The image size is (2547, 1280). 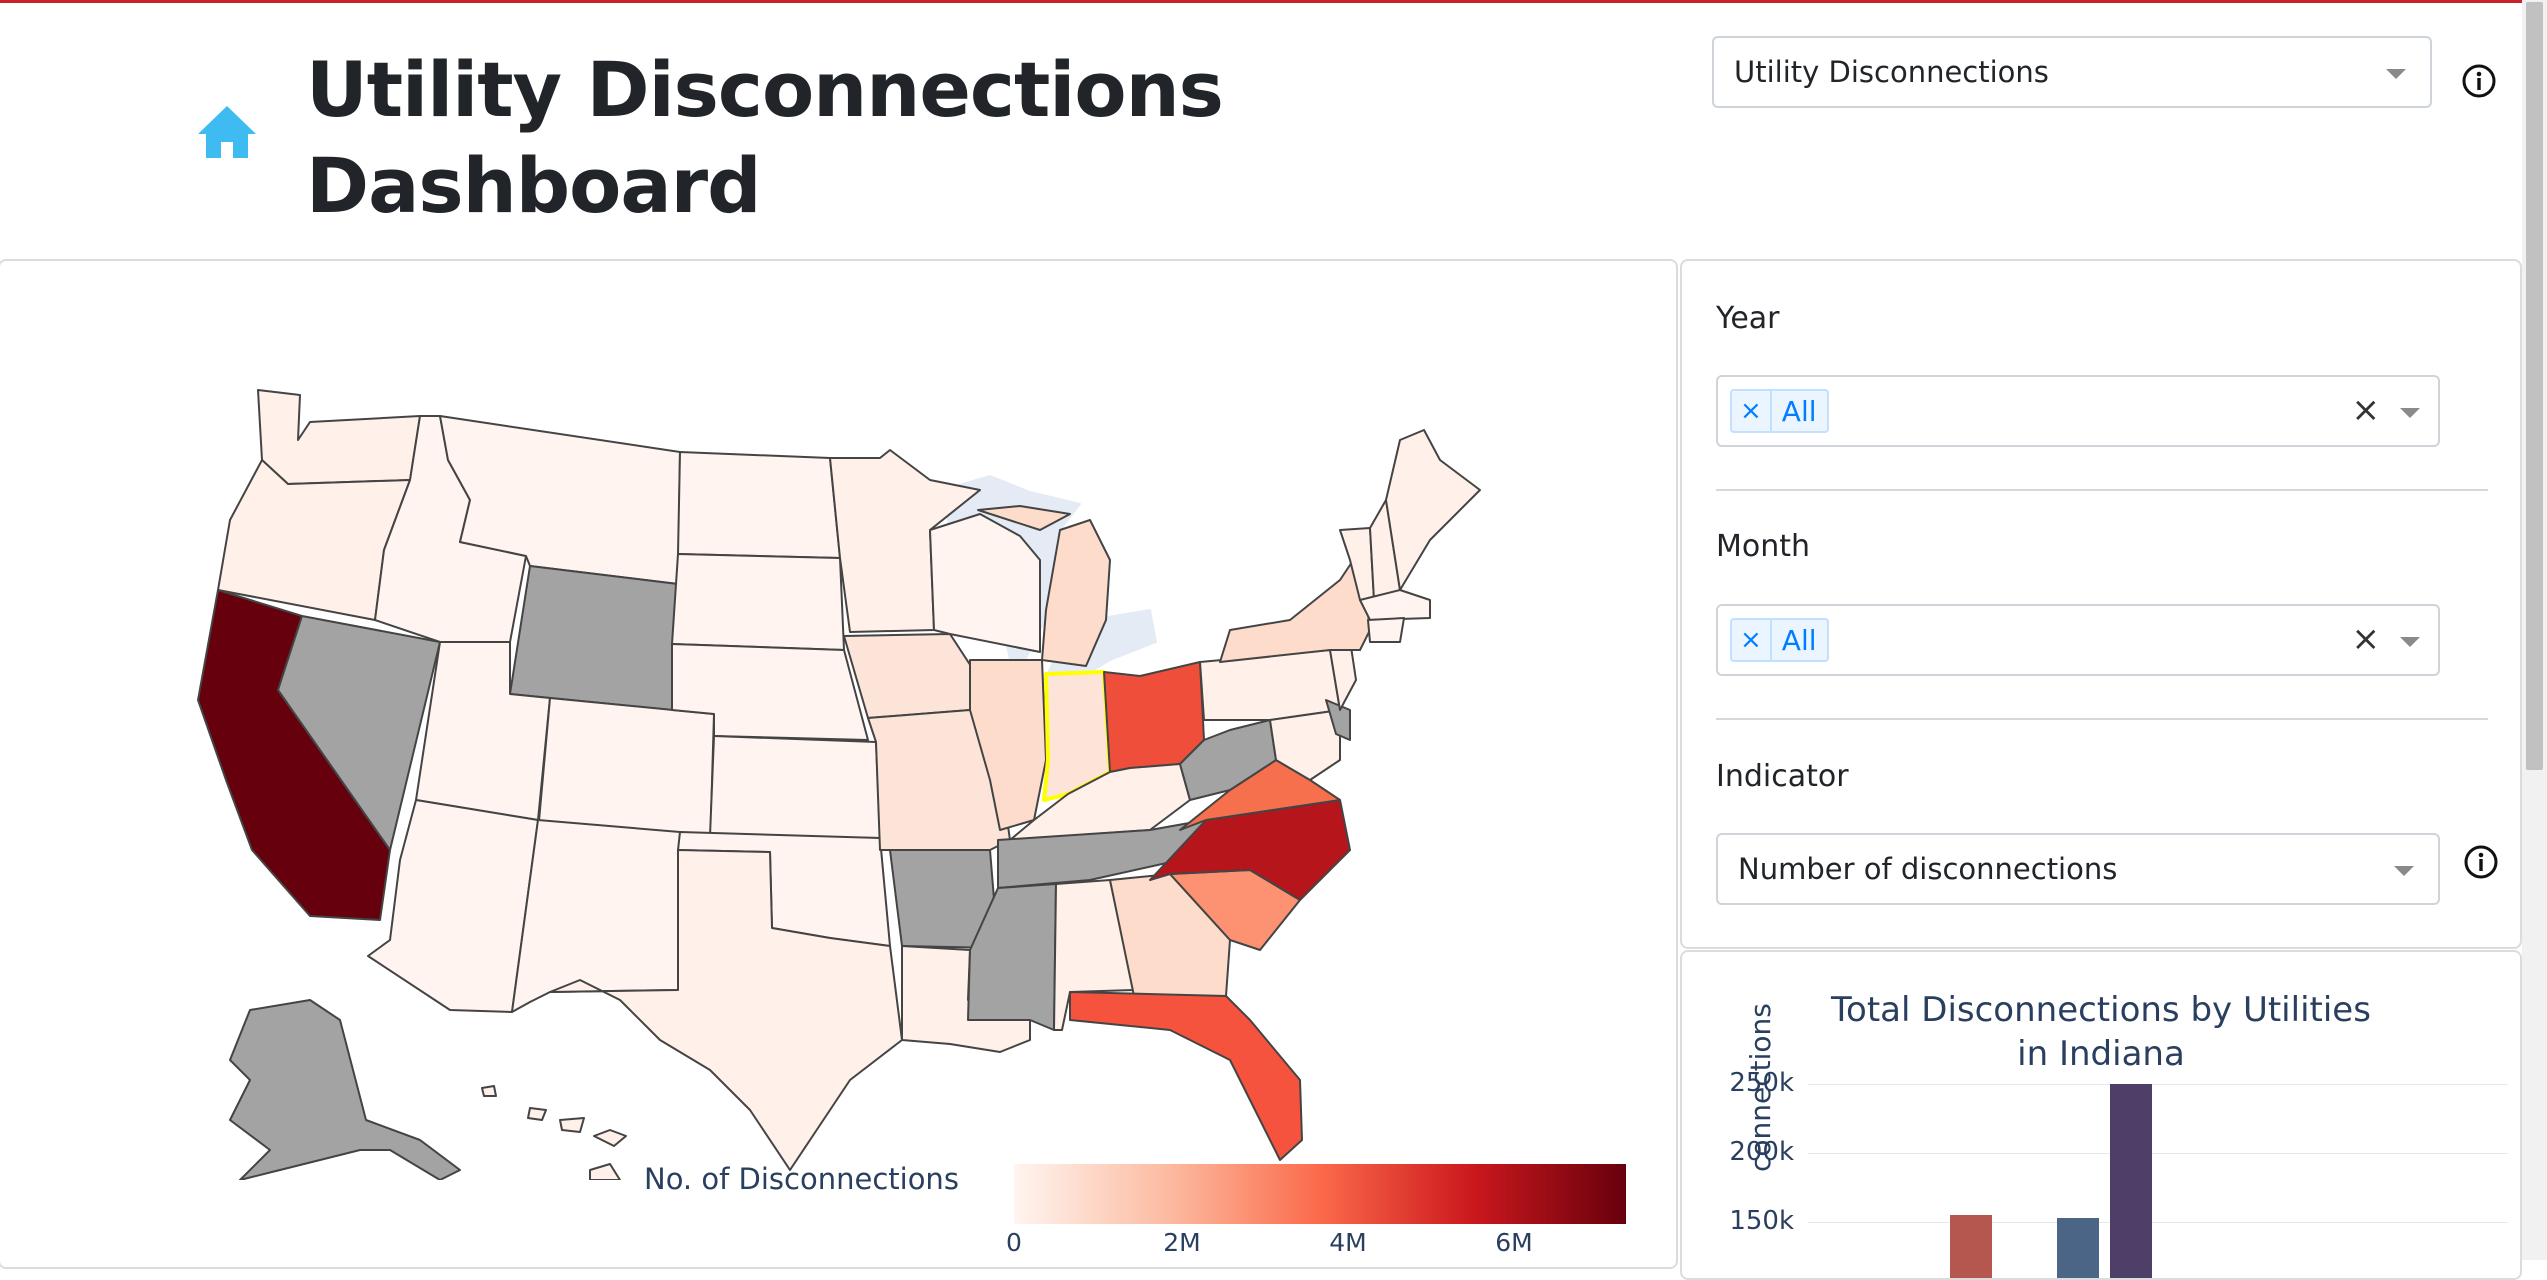 What do you see at coordinates (1891, 72) in the screenshot?
I see `dataset-select-value: Utility Disconnections` at bounding box center [1891, 72].